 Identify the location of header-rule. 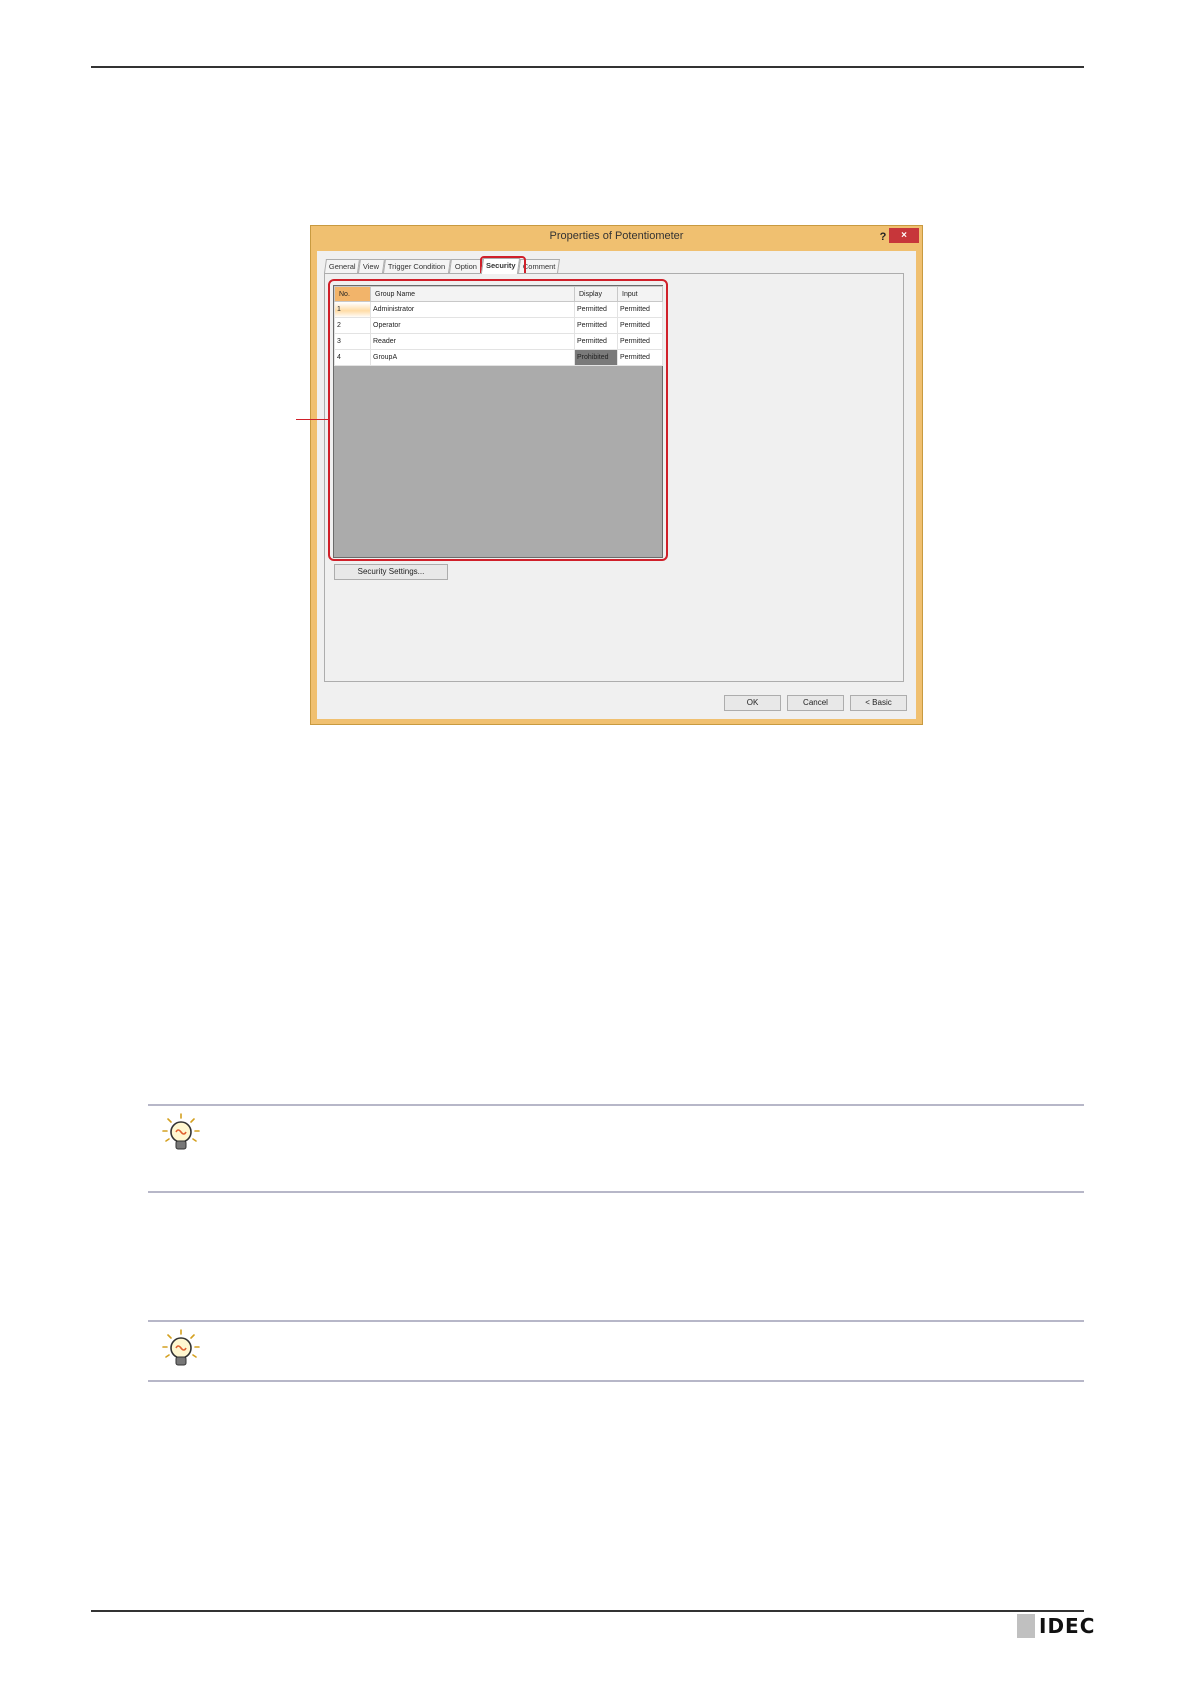
(587, 67).